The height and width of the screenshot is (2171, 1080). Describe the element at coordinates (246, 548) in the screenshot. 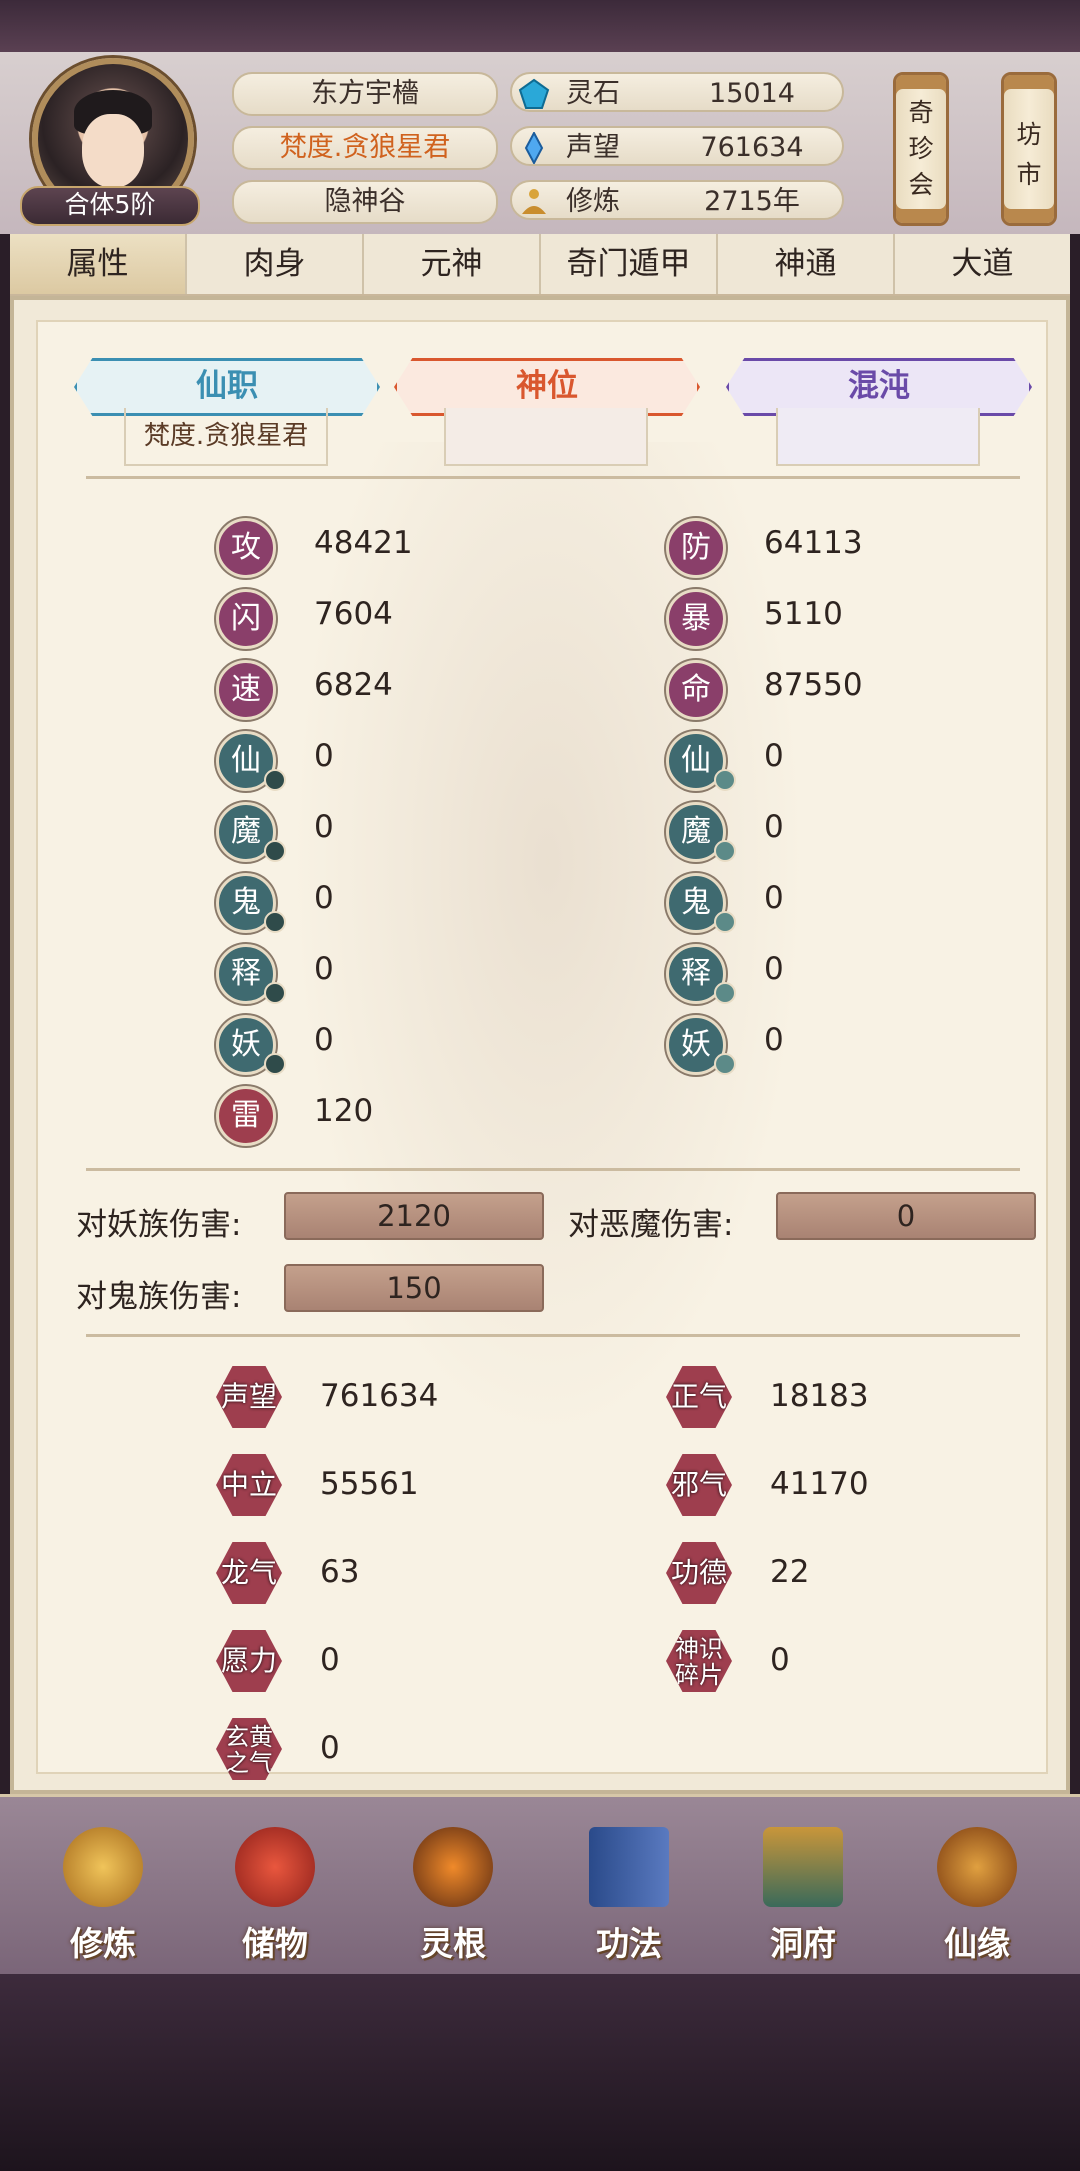

I see `attack-icon: 攻` at that location.